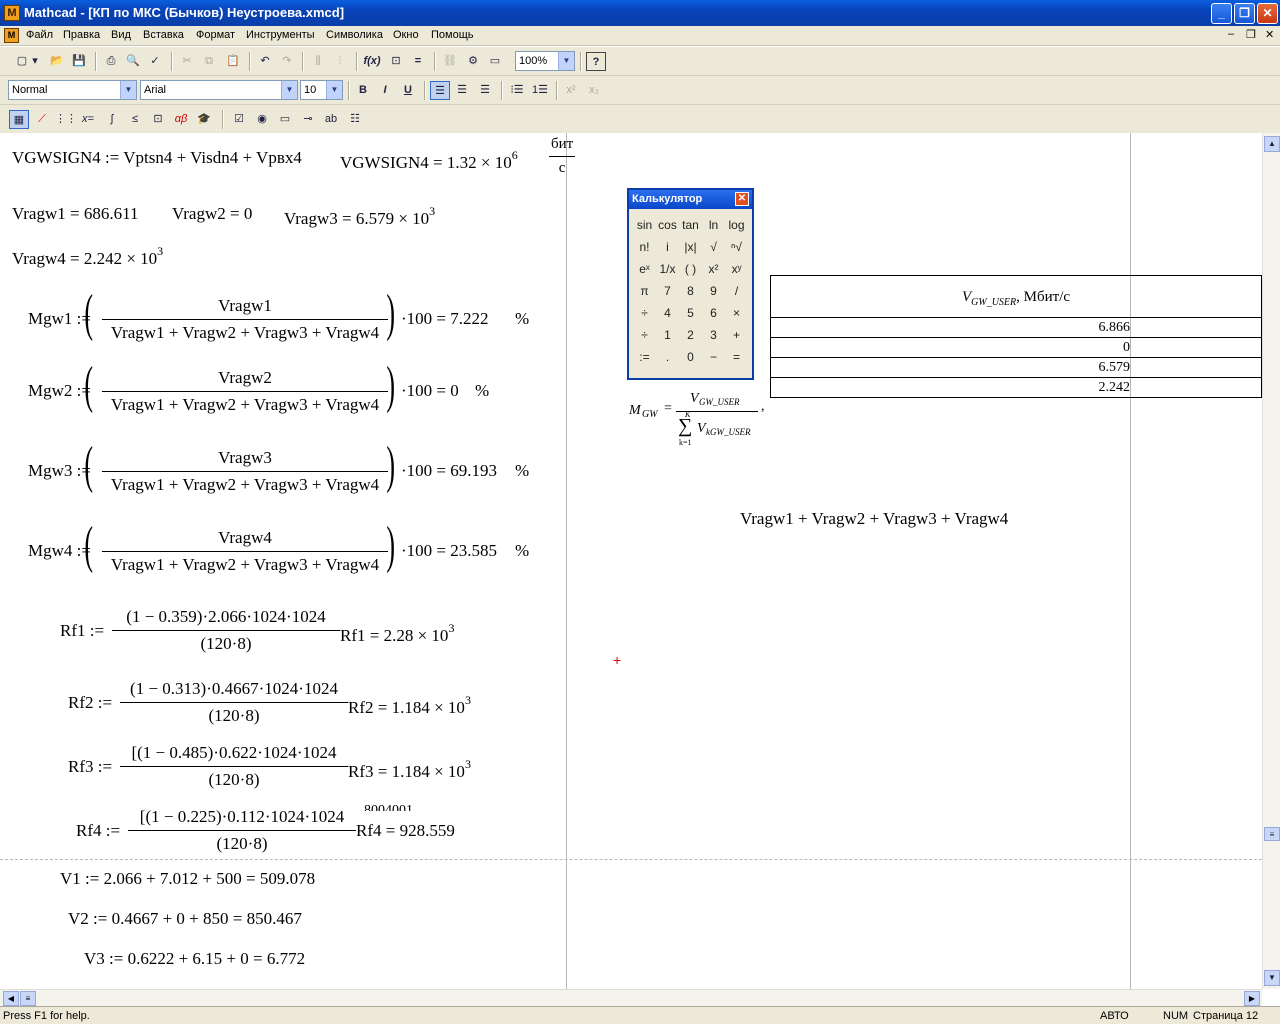 The image size is (1280, 1024). I want to click on calculator-key: x², so click(713, 269).